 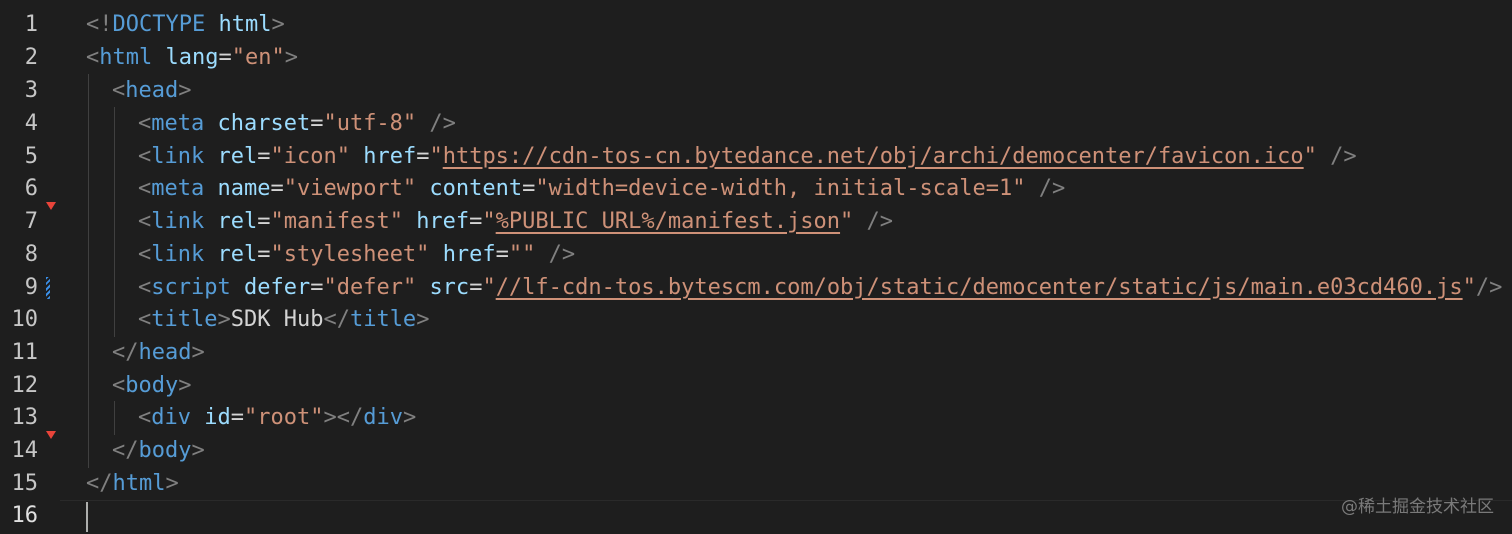 What do you see at coordinates (192, 57) in the screenshot?
I see `code-line-2: <html lang="en">` at bounding box center [192, 57].